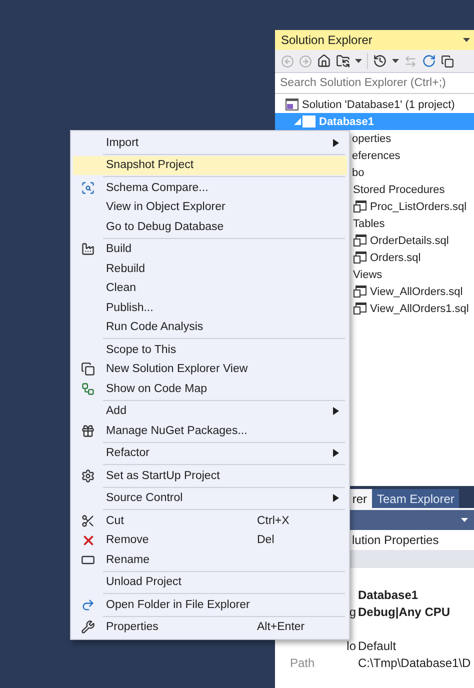  I want to click on menu-item: Import, so click(210, 142).